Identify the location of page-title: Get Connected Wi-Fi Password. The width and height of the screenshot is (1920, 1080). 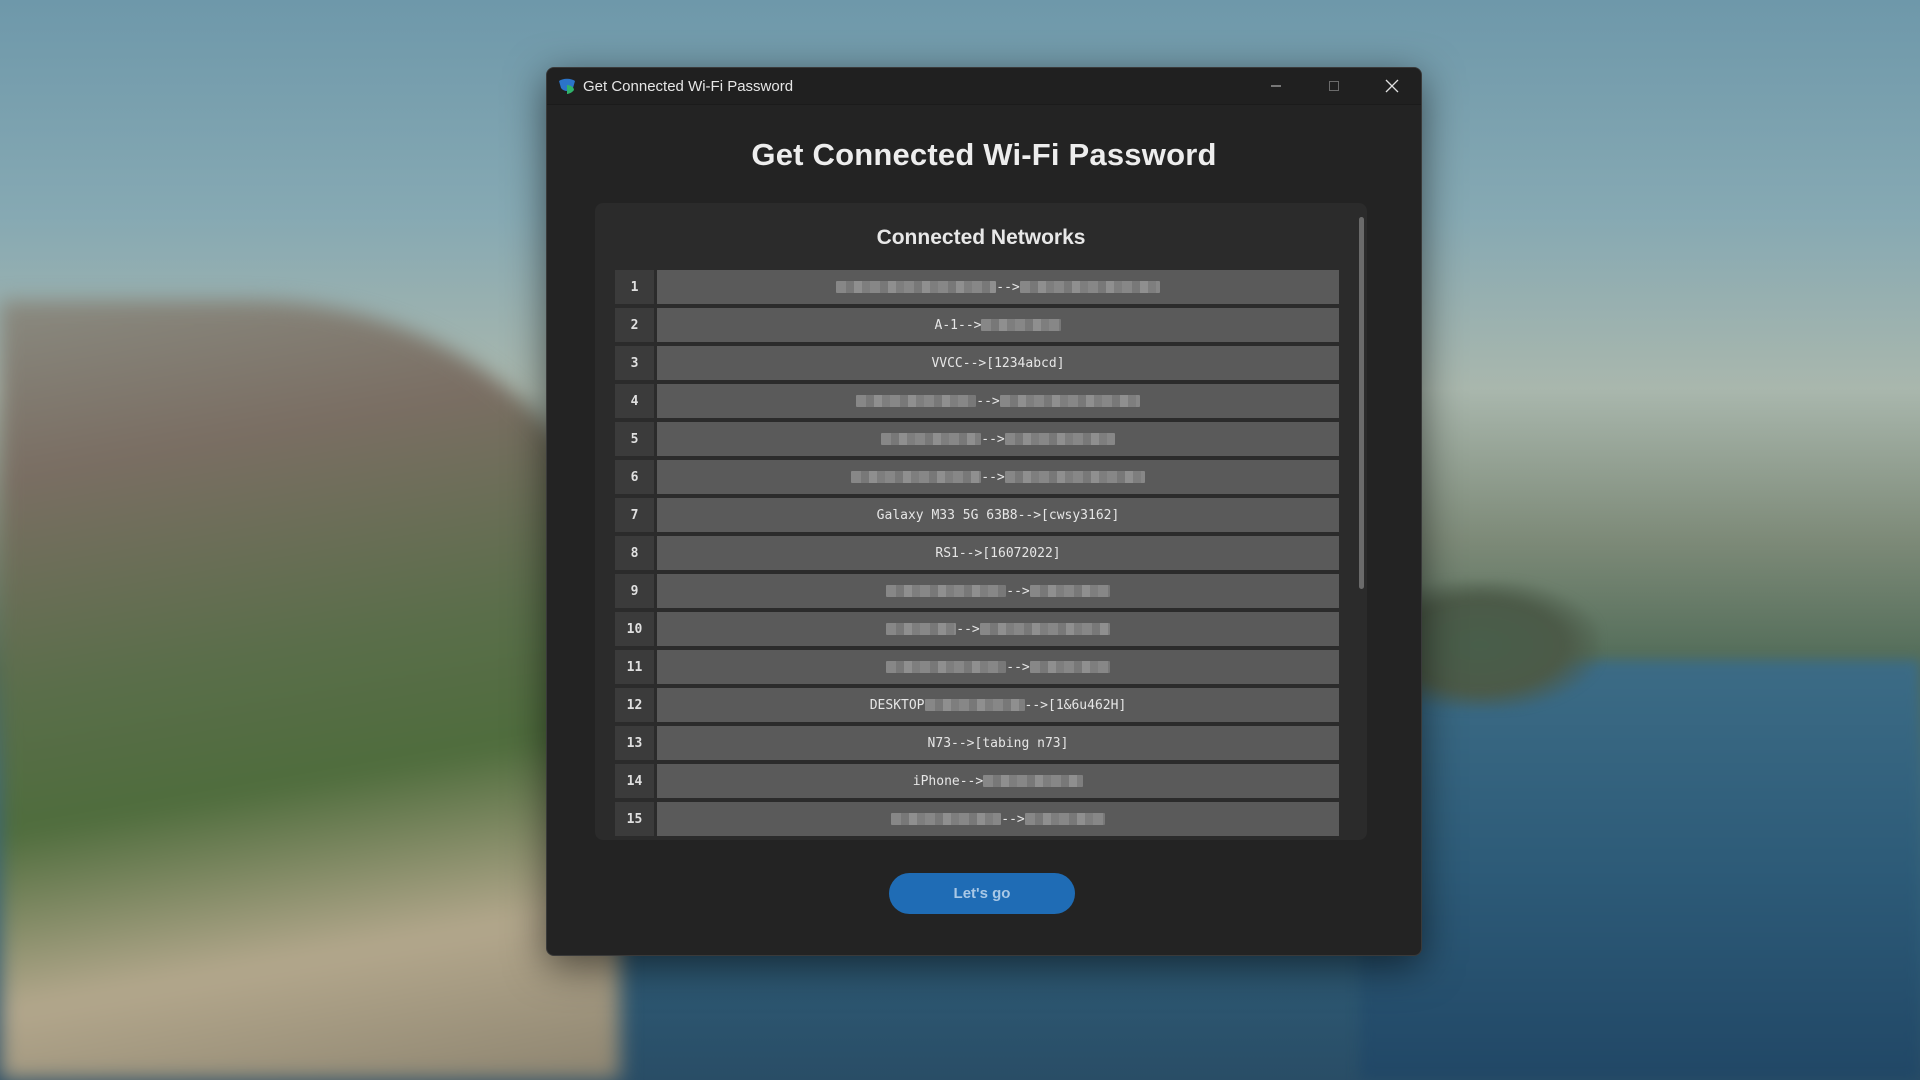
(984, 154).